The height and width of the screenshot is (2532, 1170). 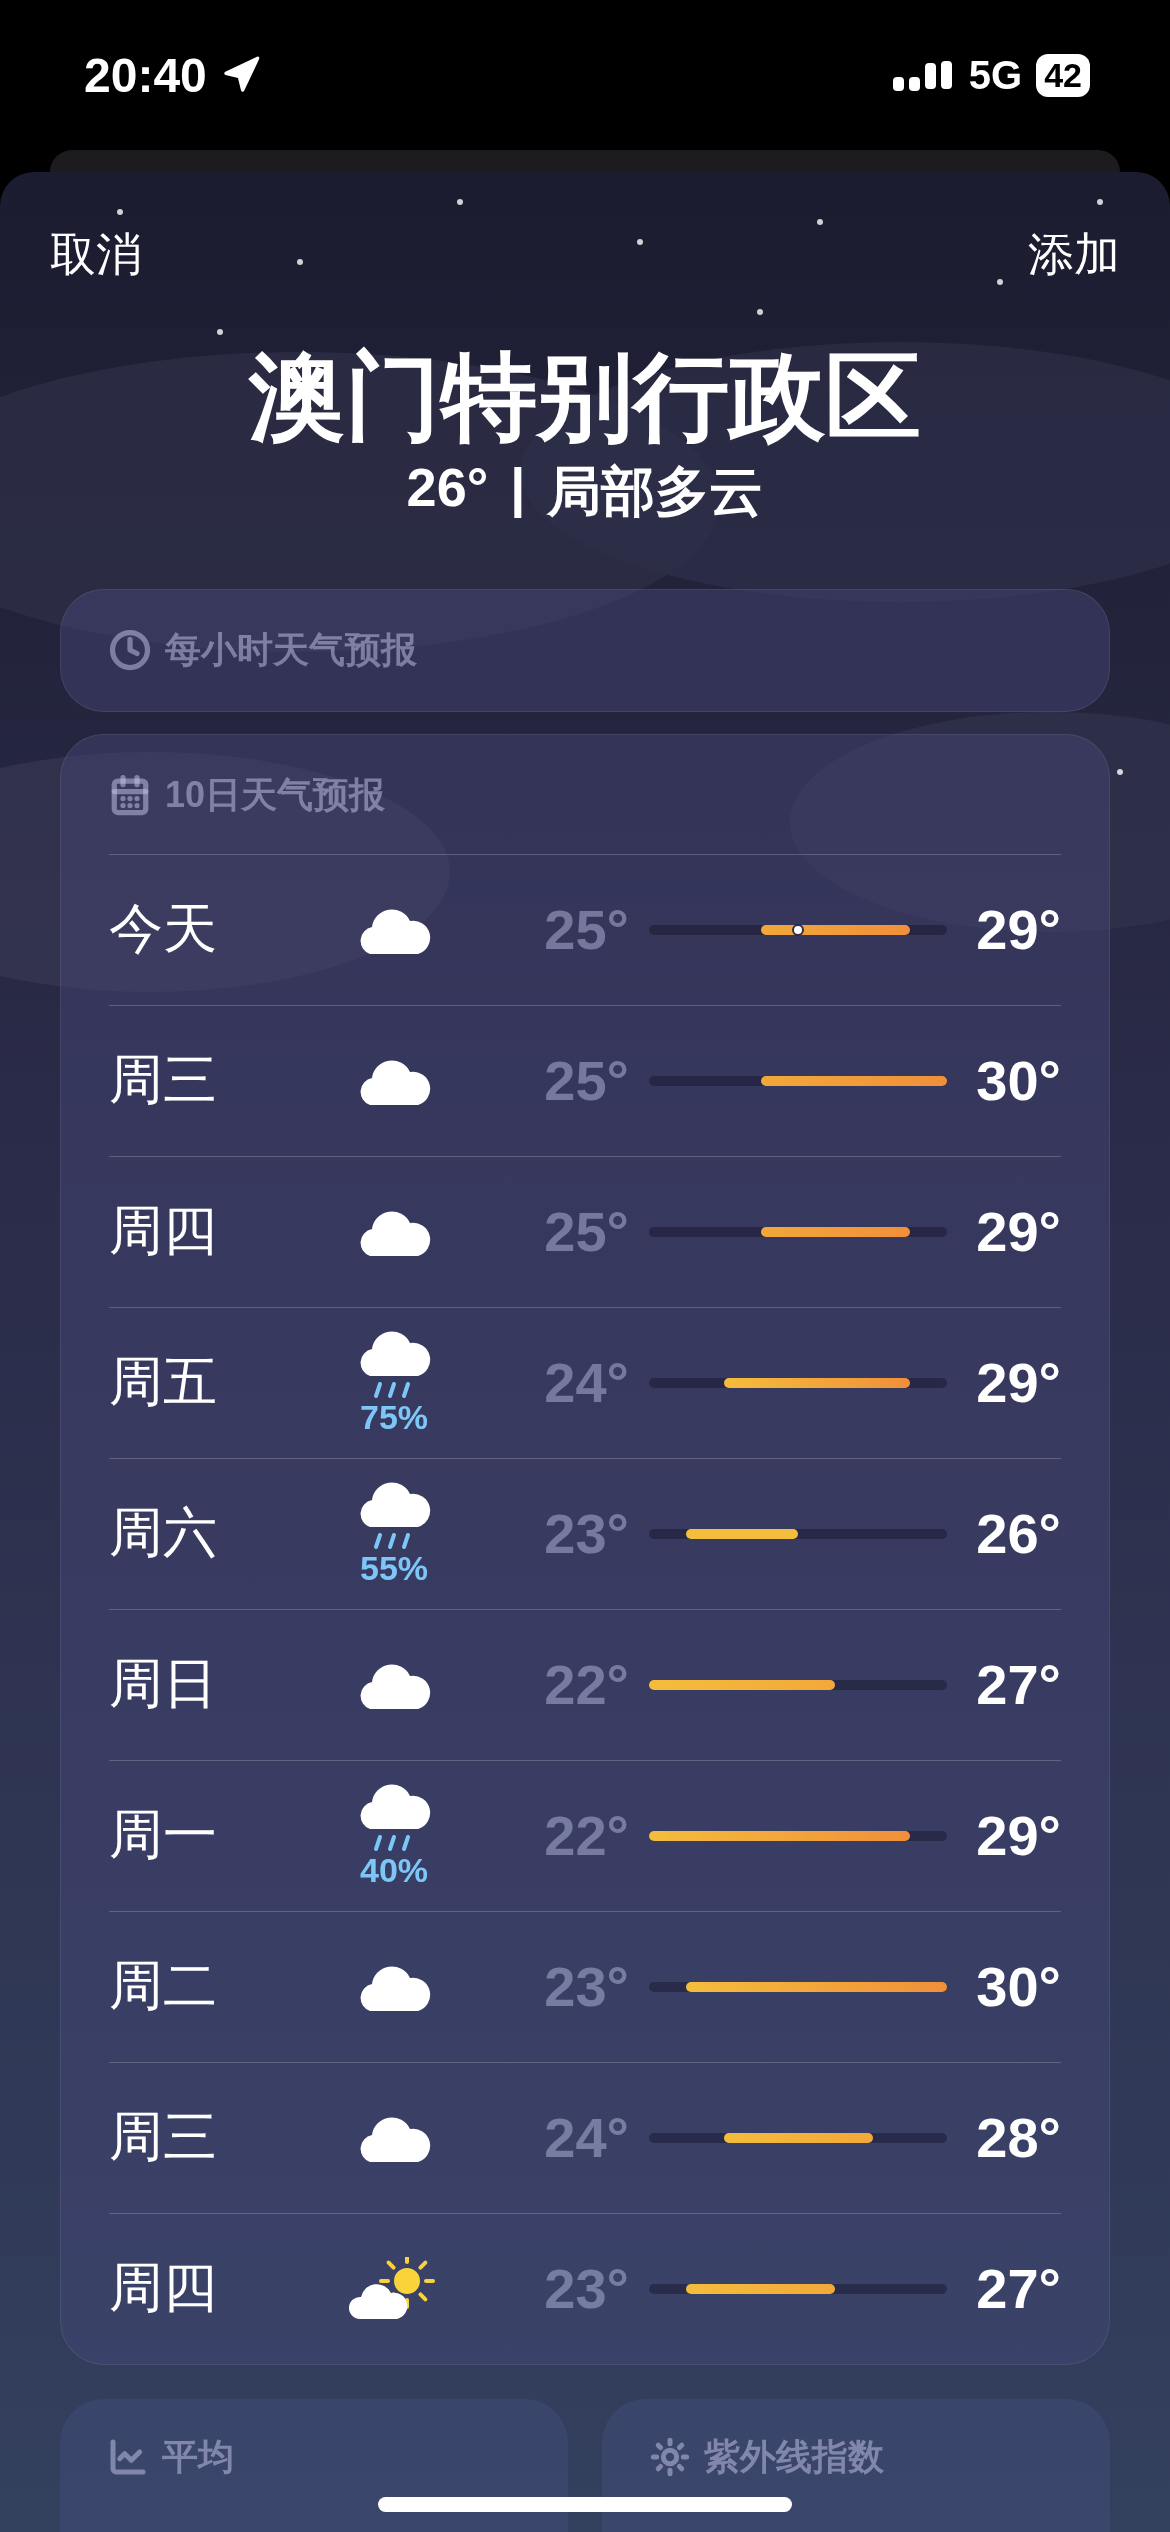 I want to click on precipitation-chance: 75%, so click(x=394, y=1418).